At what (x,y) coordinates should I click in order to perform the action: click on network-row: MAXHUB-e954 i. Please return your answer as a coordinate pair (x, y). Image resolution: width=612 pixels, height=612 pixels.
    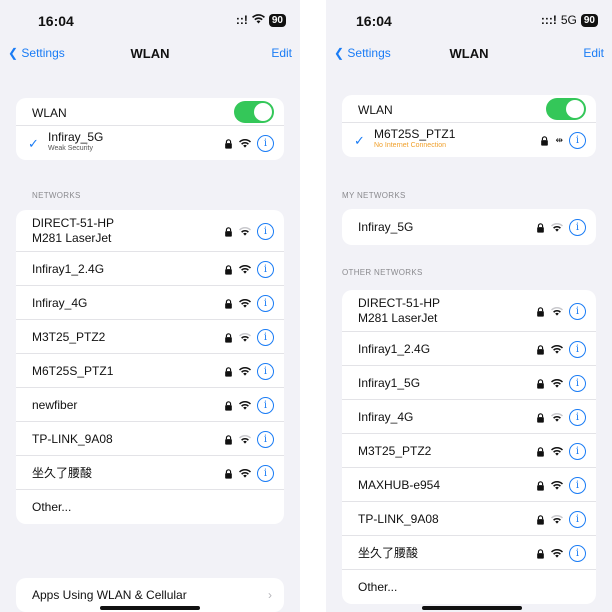
    Looking at the image, I should click on (469, 485).